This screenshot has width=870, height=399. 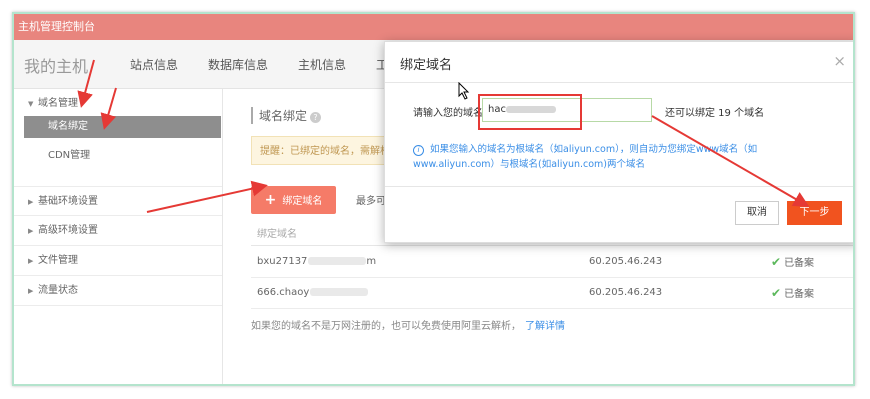 I want to click on sidebar-group-label: 高级环境设置, so click(x=68, y=230).